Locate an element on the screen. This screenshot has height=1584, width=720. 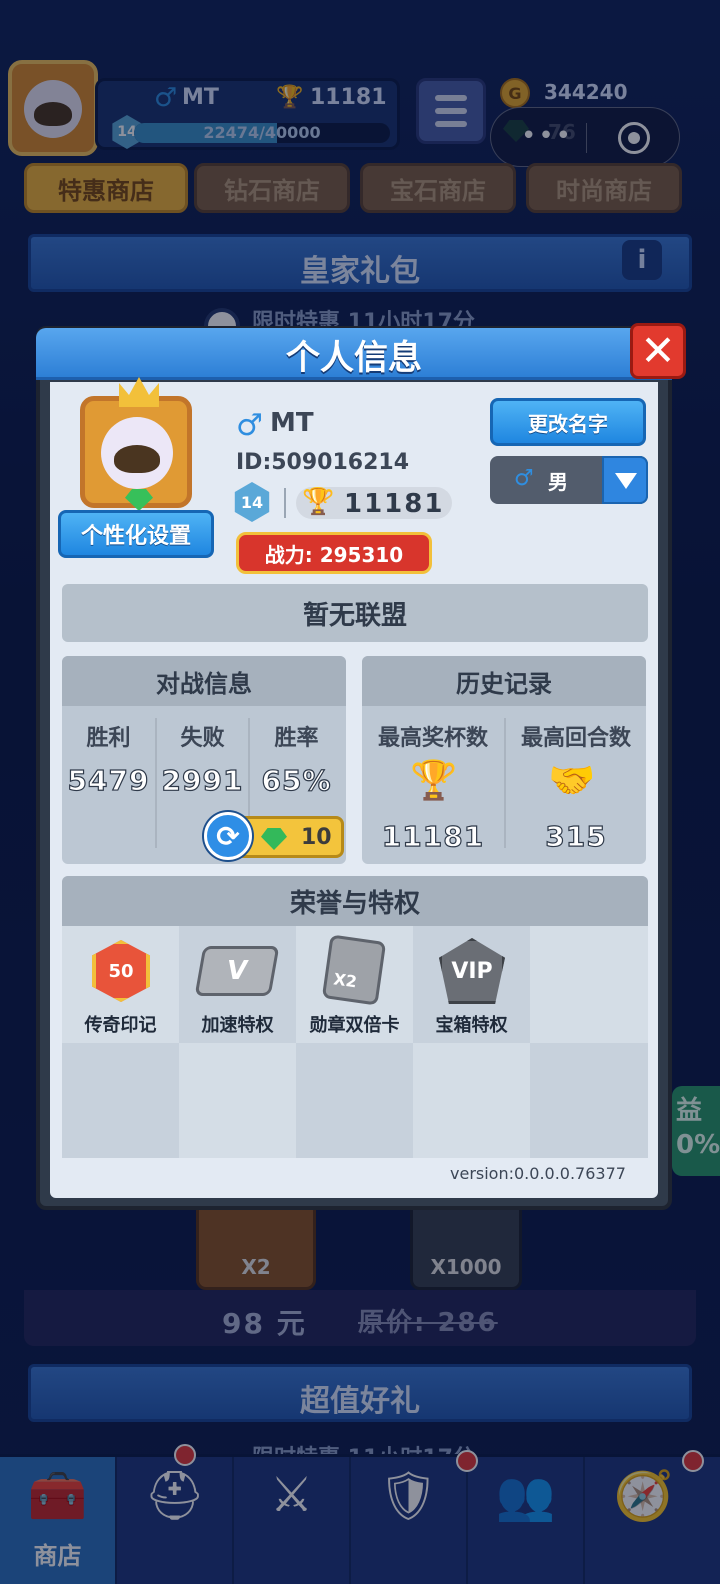
honor-legend-mark: 50 传奇印记 is located at coordinates (120, 984).